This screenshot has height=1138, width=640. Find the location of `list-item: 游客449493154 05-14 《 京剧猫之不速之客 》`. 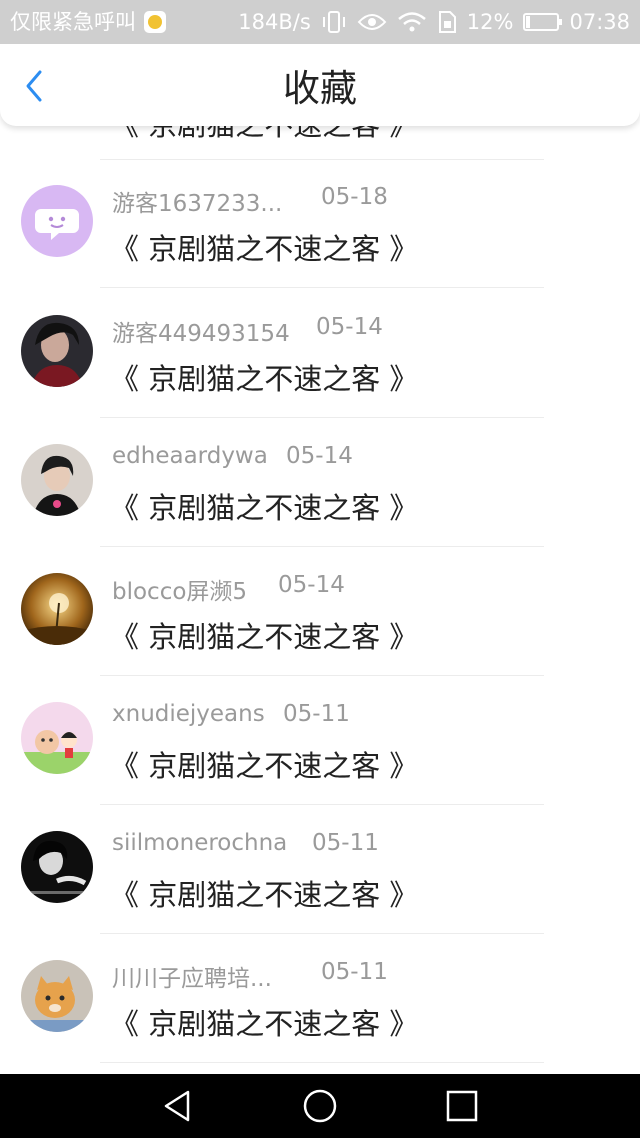

list-item: 游客449493154 05-14 《 京剧猫之不速之客 》 is located at coordinates (320, 353).